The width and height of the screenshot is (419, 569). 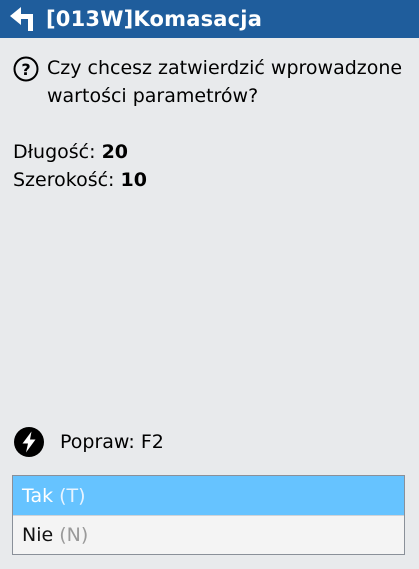 I want to click on hint-line: Popraw: F2, so click(x=89, y=442).